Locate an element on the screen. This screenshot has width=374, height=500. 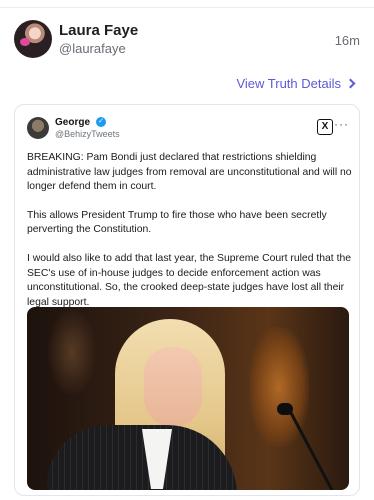
x-logo-icon: X is located at coordinates (325, 127).